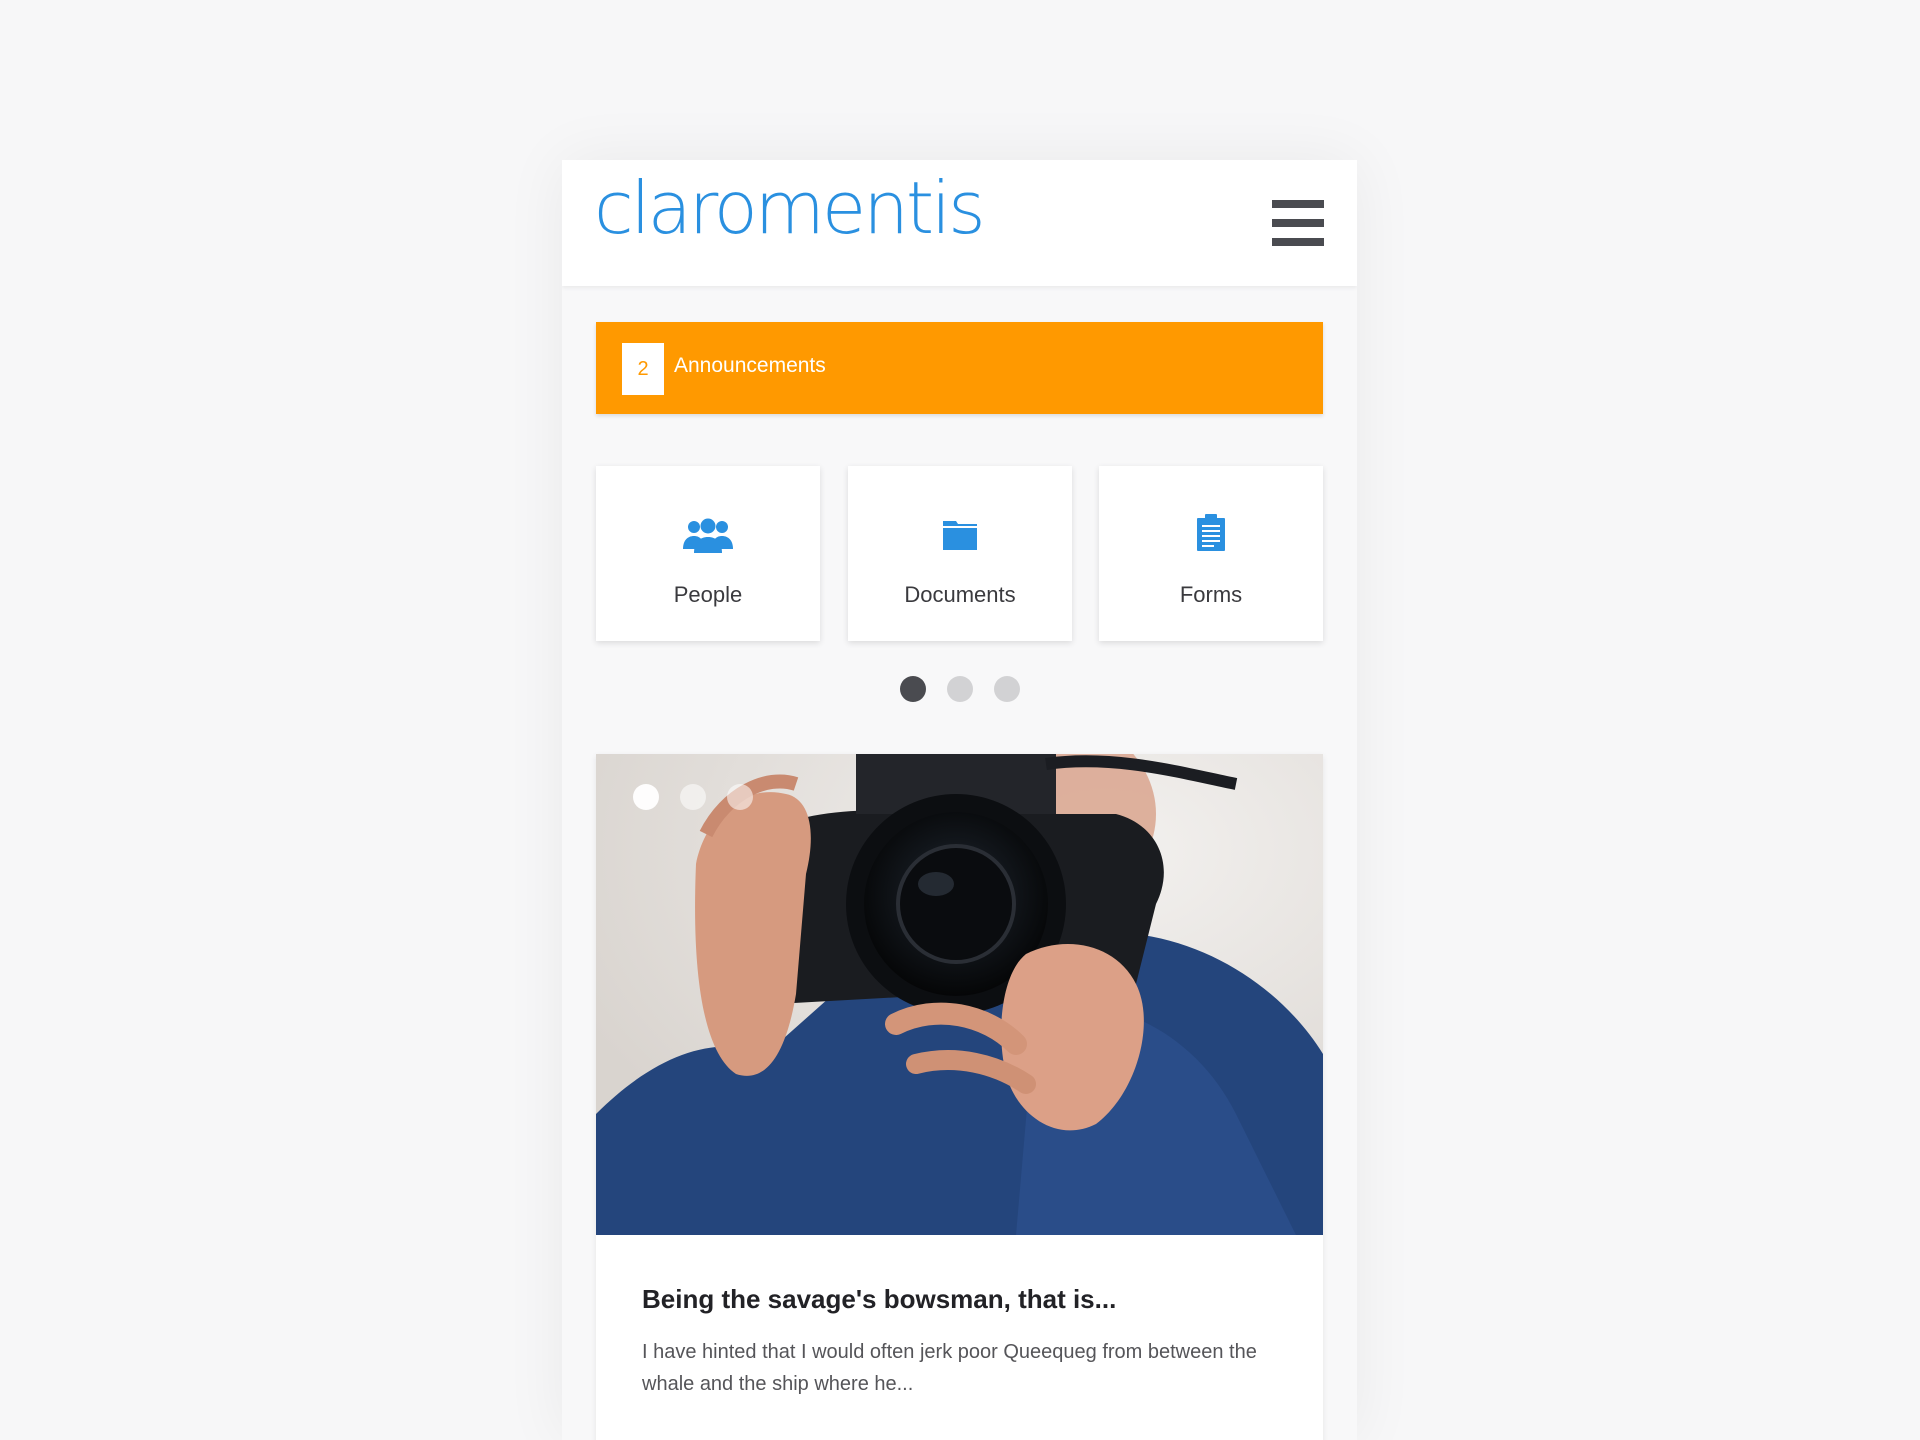 Image resolution: width=1920 pixels, height=1440 pixels. I want to click on news-card-image, so click(959, 994).